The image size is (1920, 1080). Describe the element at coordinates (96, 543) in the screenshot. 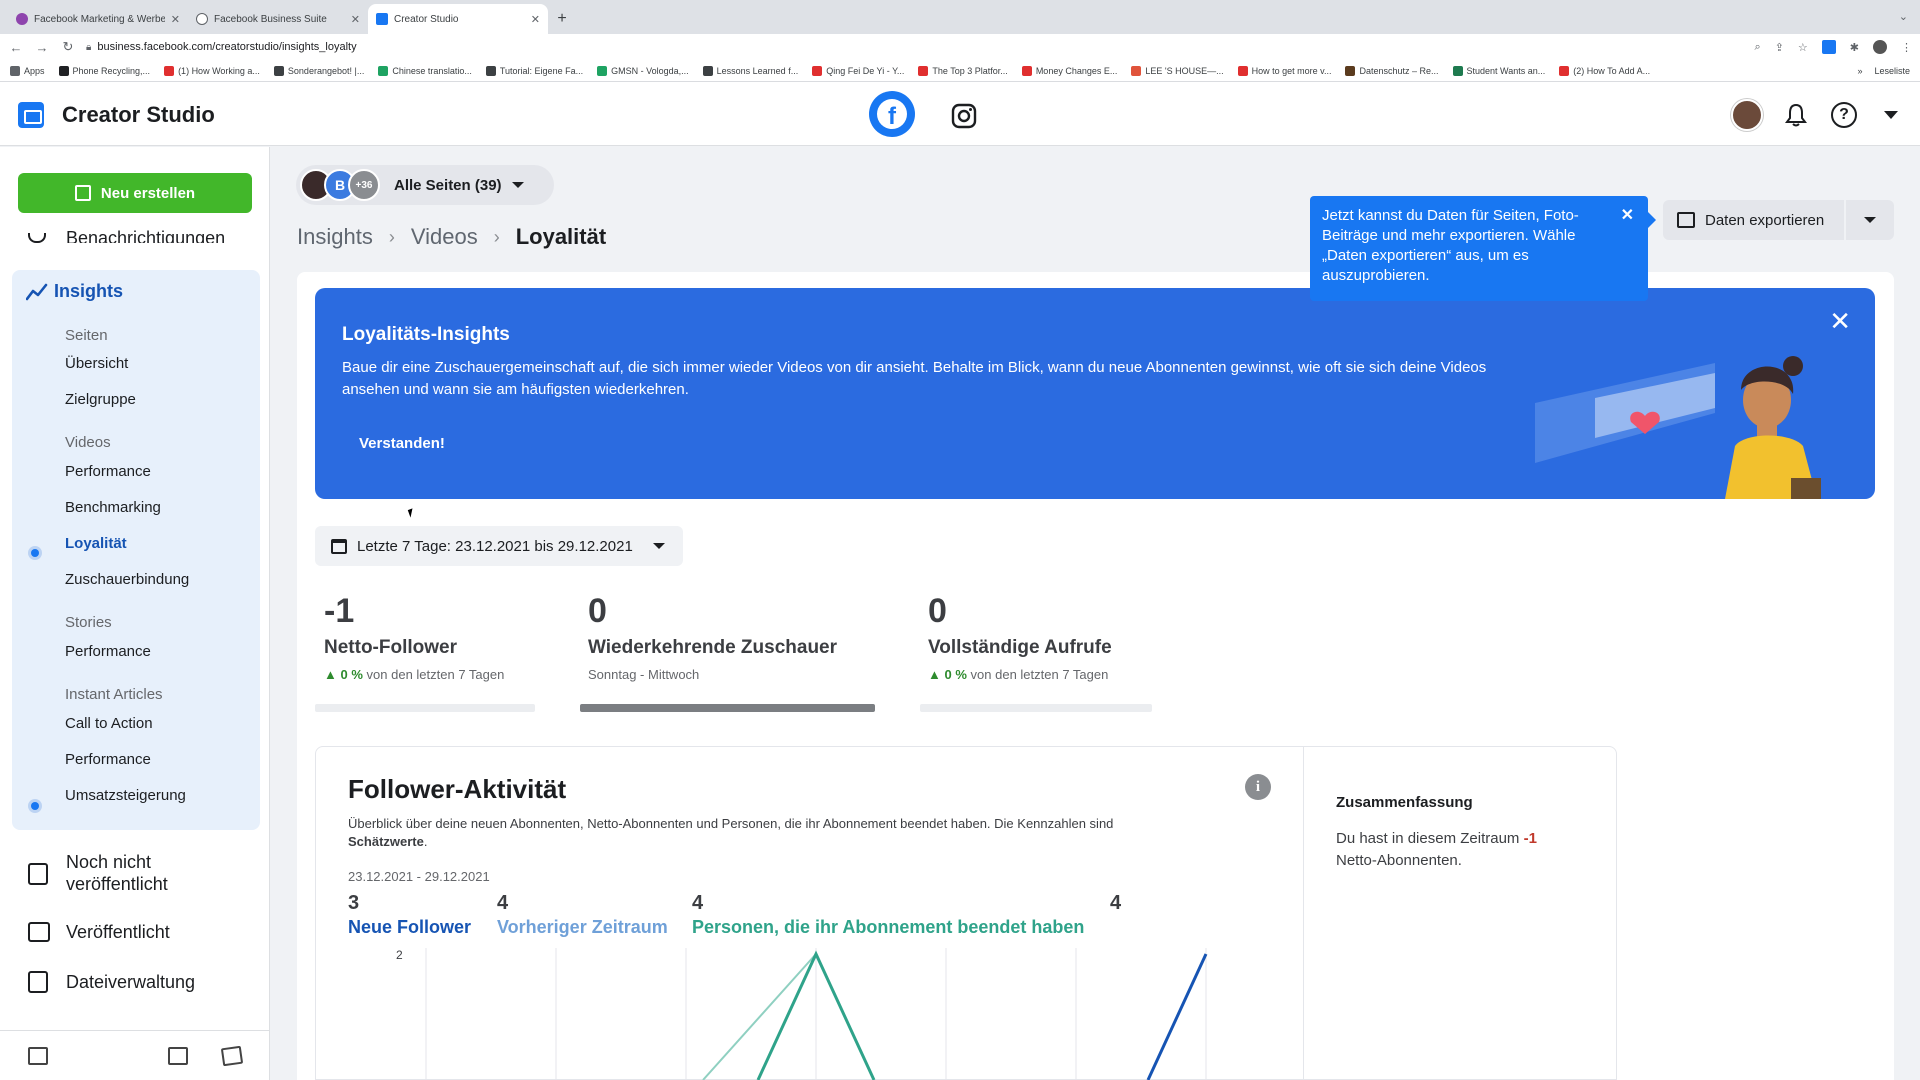

I see `sidebar-item-loyalty: Loyalität` at that location.